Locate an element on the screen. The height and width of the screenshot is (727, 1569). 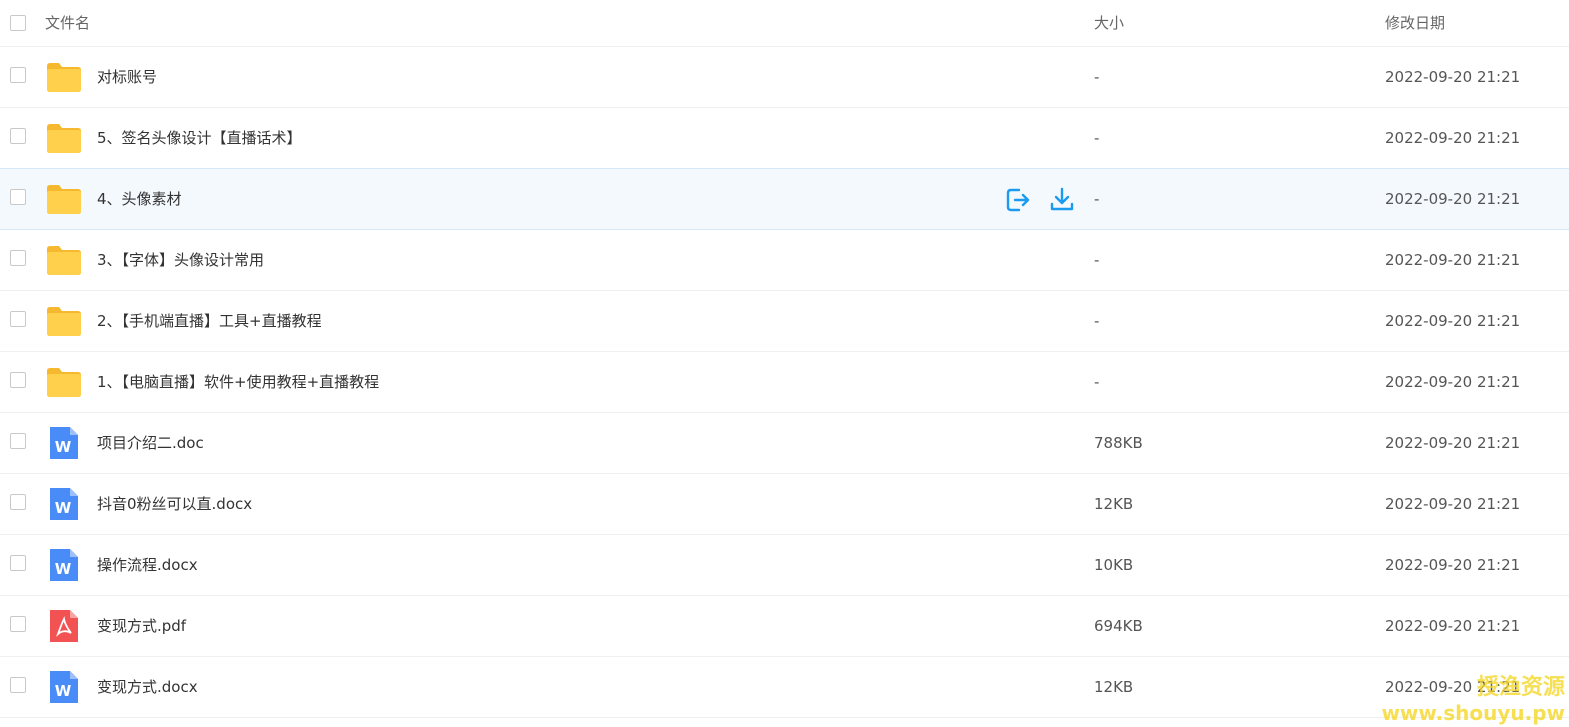
file-name: 3、【字体】头像设计常用 is located at coordinates (180, 260).